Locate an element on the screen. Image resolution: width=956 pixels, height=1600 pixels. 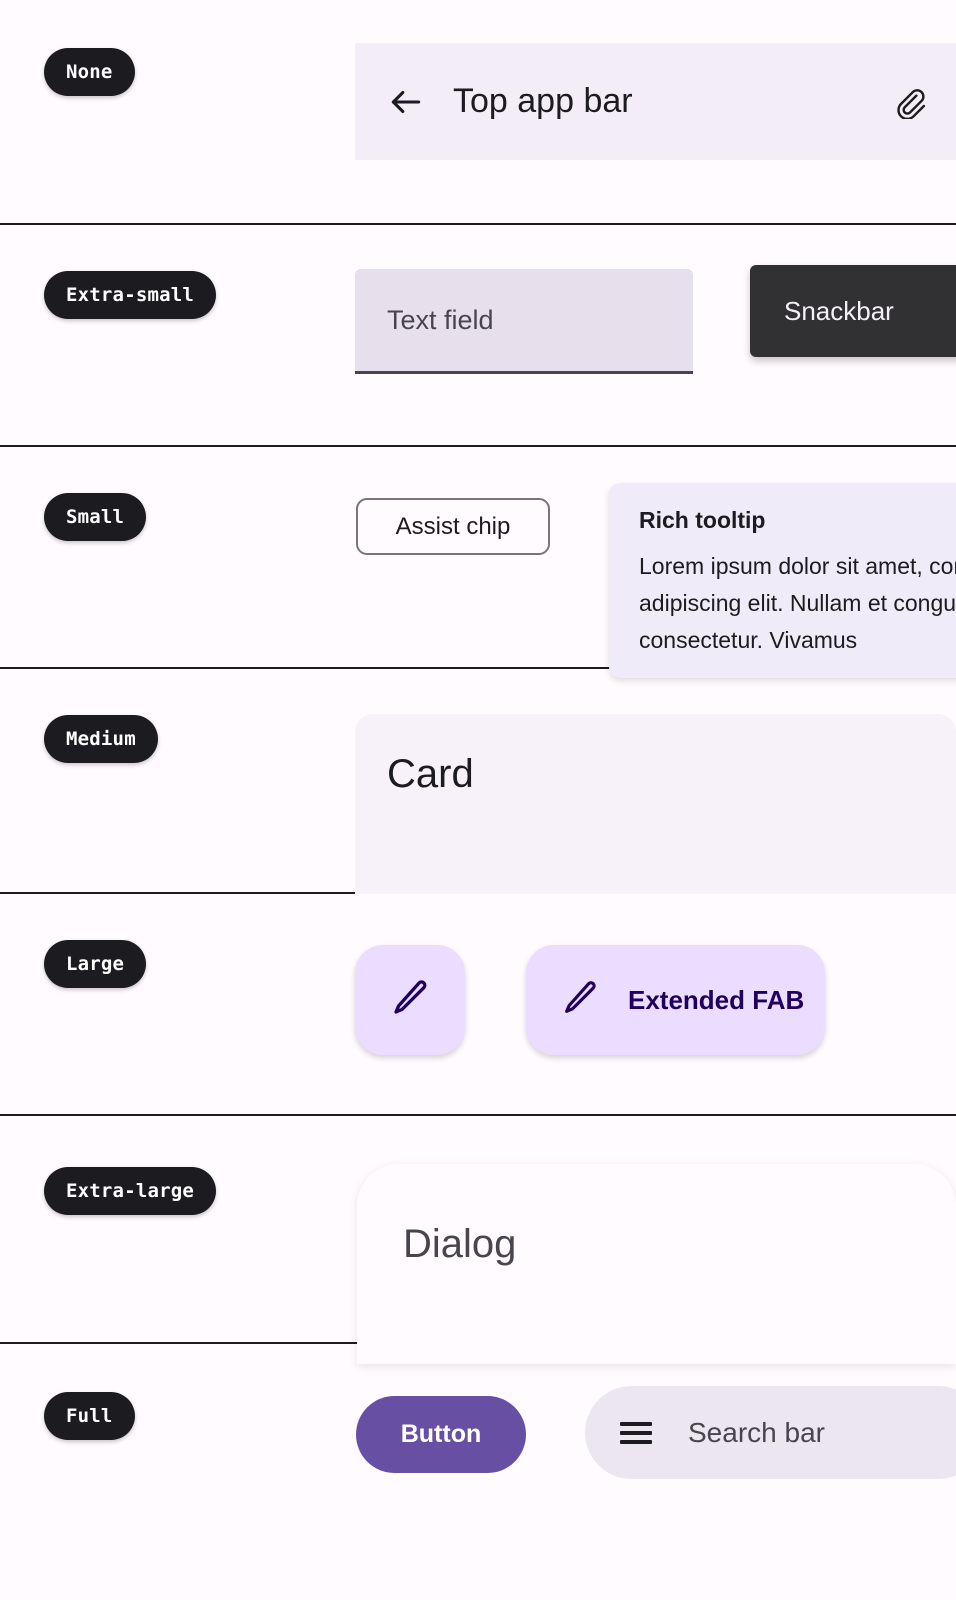
snackbar: Snackbar is located at coordinates (853, 311).